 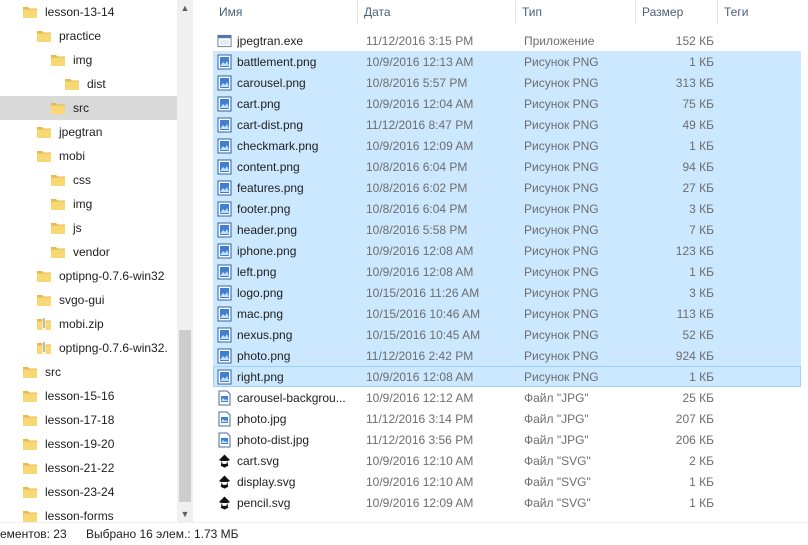 What do you see at coordinates (113, 348) in the screenshot?
I see `tree-item-label: optipng-0.7.6-win32.` at bounding box center [113, 348].